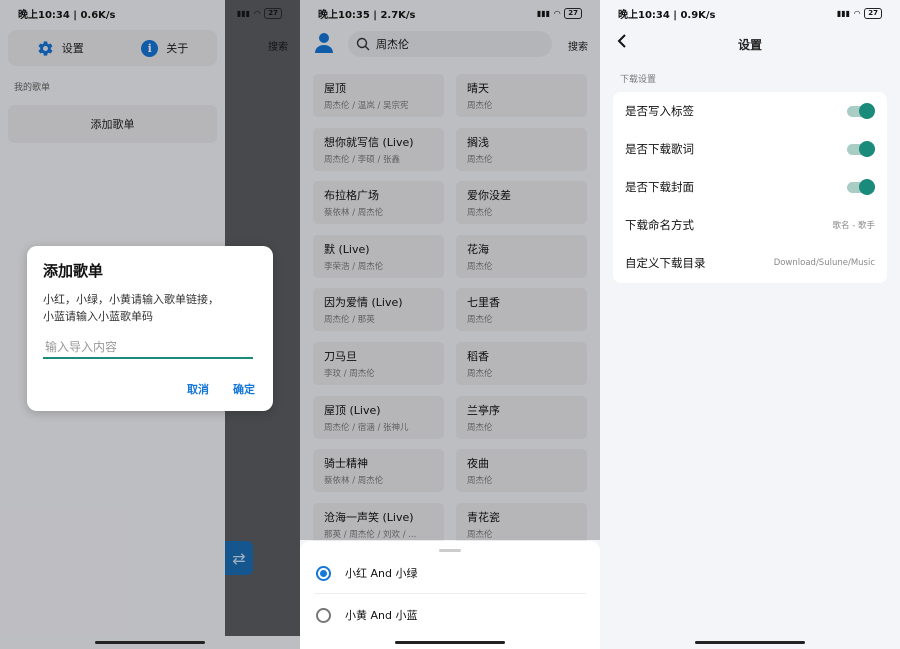 This screenshot has height=649, width=900. What do you see at coordinates (659, 225) in the screenshot?
I see `setting-label: 下载命名方式` at bounding box center [659, 225].